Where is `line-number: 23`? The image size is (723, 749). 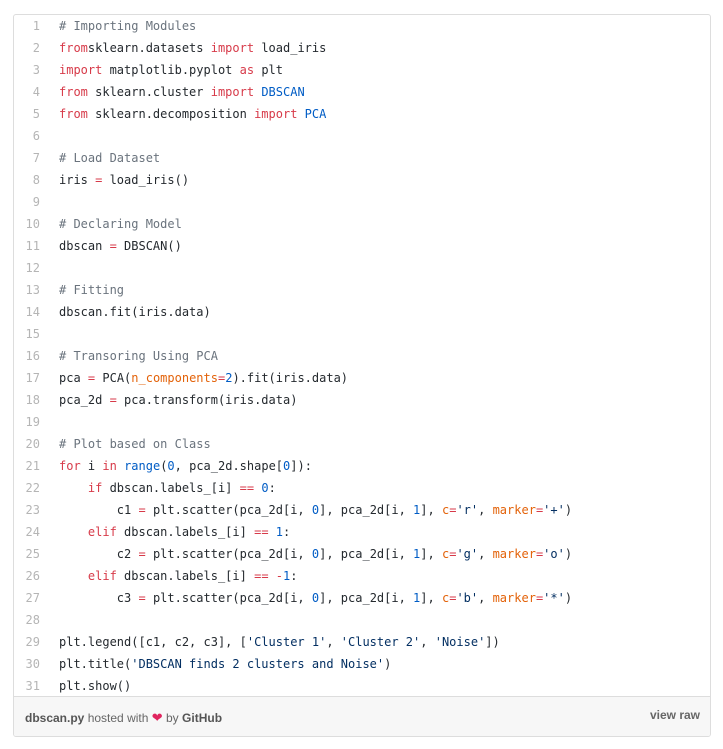 line-number: 23 is located at coordinates (27, 510).